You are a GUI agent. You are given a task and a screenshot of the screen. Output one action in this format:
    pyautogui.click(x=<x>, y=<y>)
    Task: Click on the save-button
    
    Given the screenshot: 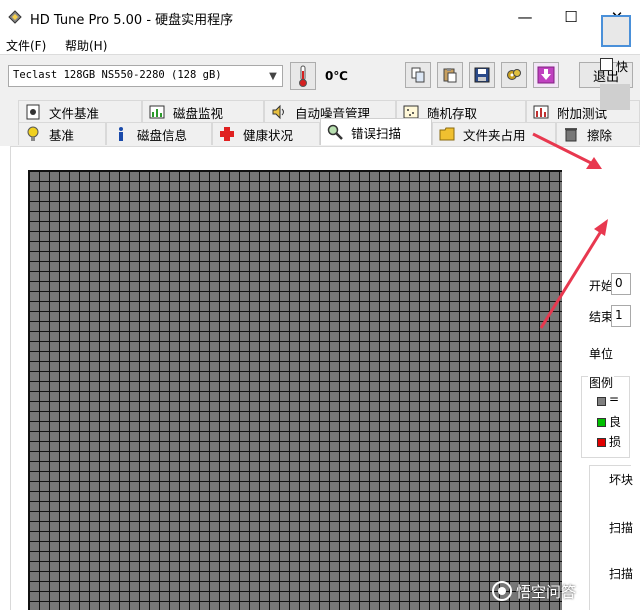 What is the action you would take?
    pyautogui.click(x=482, y=75)
    